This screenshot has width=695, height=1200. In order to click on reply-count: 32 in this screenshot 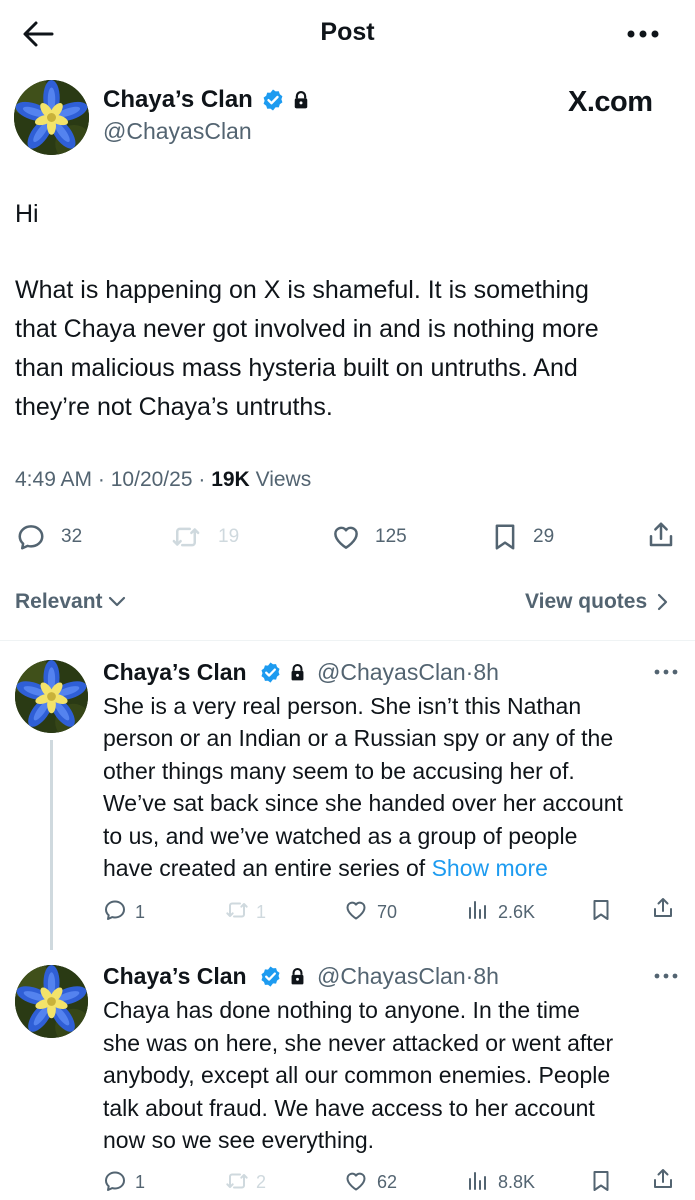, I will do `click(72, 536)`.